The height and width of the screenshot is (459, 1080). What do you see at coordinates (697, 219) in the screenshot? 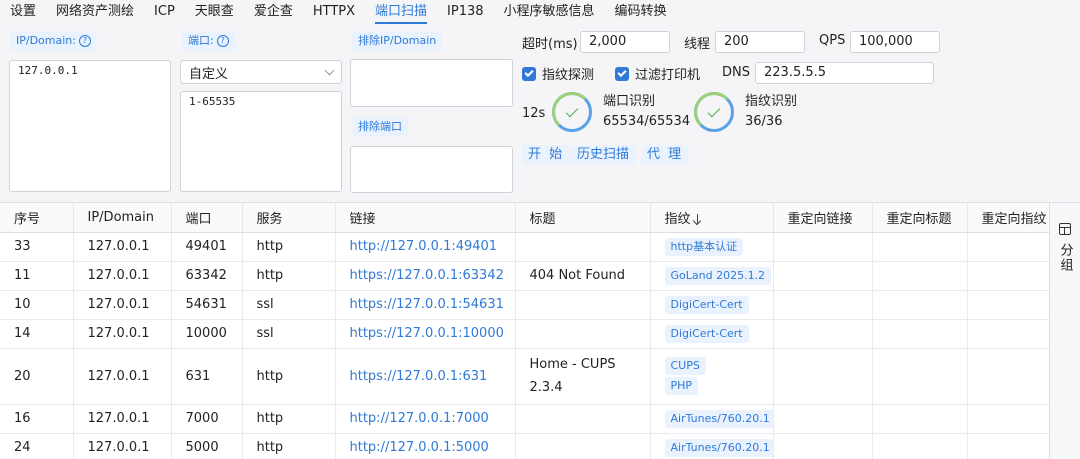
I see `sort-down-icon` at bounding box center [697, 219].